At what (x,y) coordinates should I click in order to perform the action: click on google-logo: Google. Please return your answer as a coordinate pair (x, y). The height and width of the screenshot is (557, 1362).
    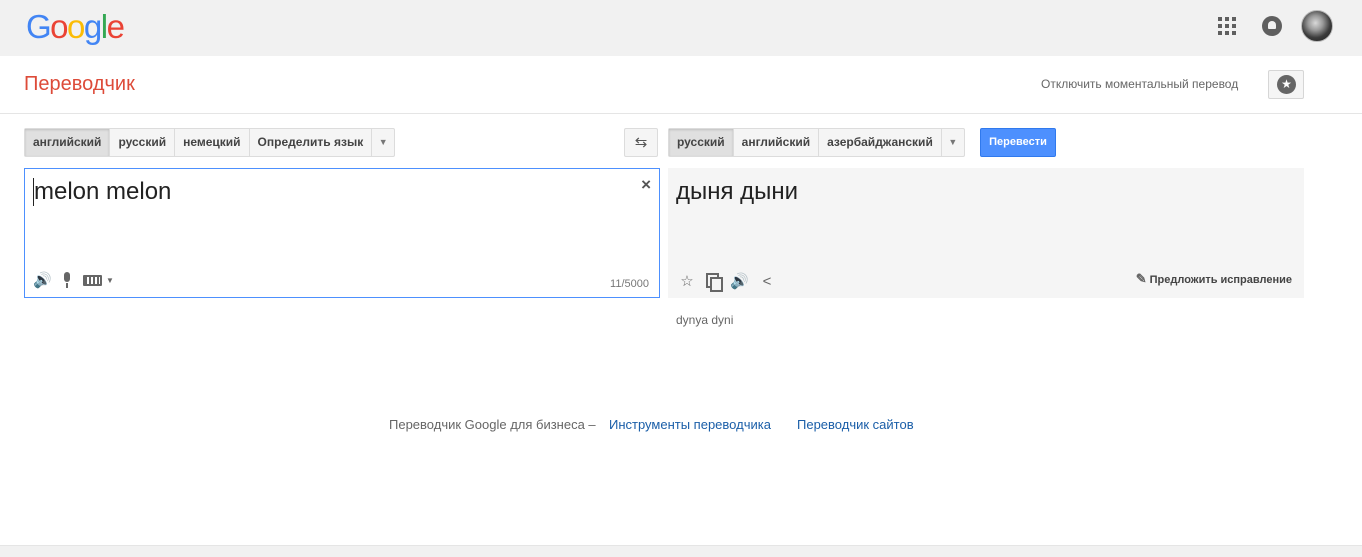
    Looking at the image, I should click on (75, 27).